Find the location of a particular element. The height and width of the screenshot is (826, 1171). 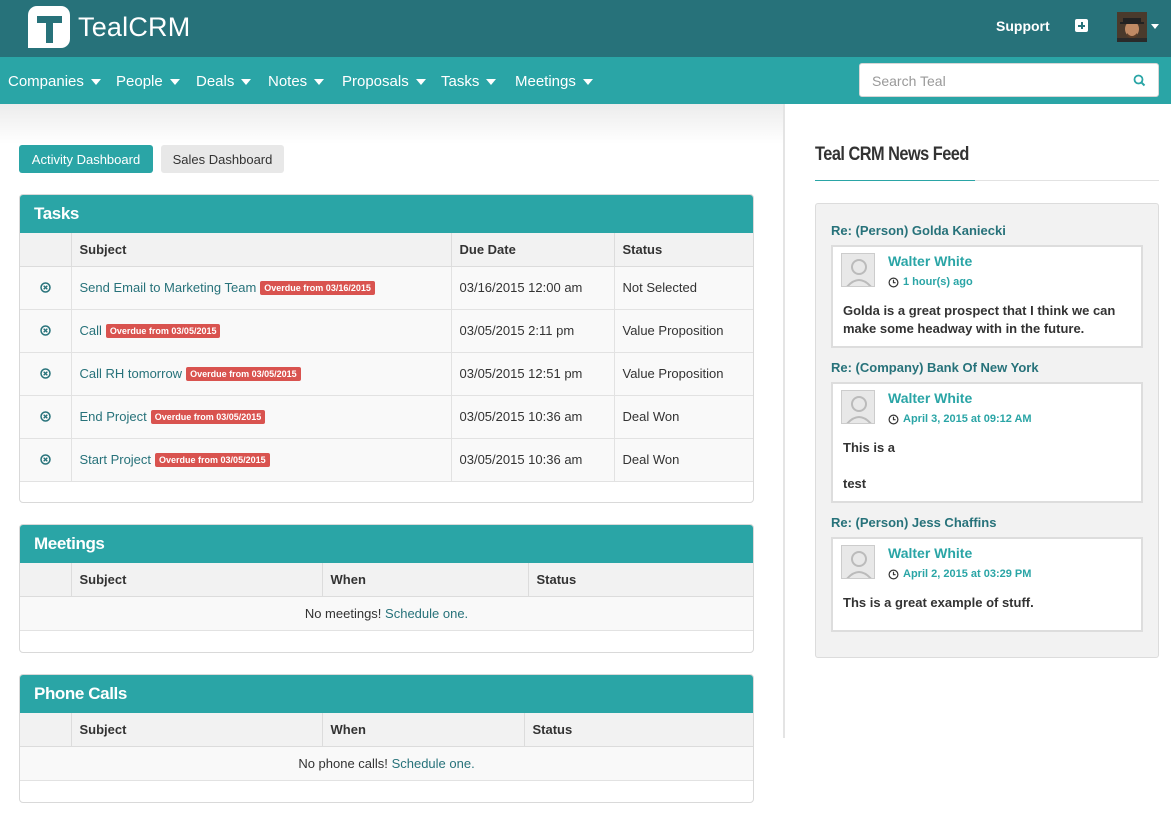

task-link: End Project is located at coordinates (113, 416).